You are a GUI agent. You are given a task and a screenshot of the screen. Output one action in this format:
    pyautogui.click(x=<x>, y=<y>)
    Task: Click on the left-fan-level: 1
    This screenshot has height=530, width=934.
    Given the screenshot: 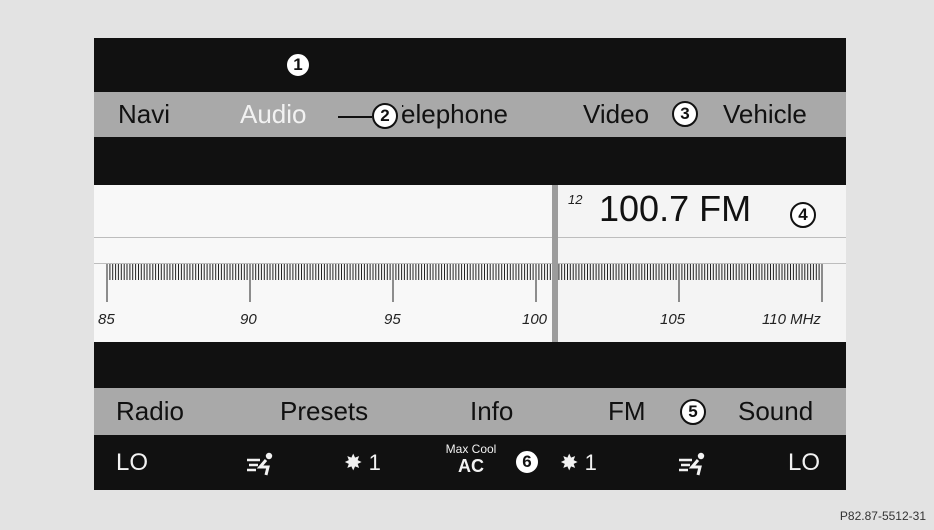 What is the action you would take?
    pyautogui.click(x=374, y=462)
    